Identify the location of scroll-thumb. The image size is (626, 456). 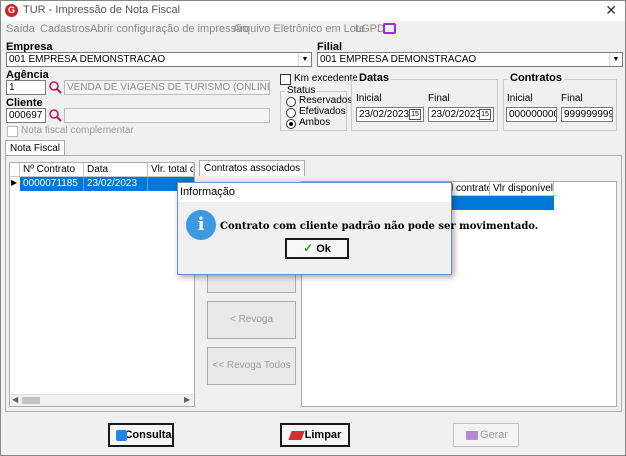
(31, 400).